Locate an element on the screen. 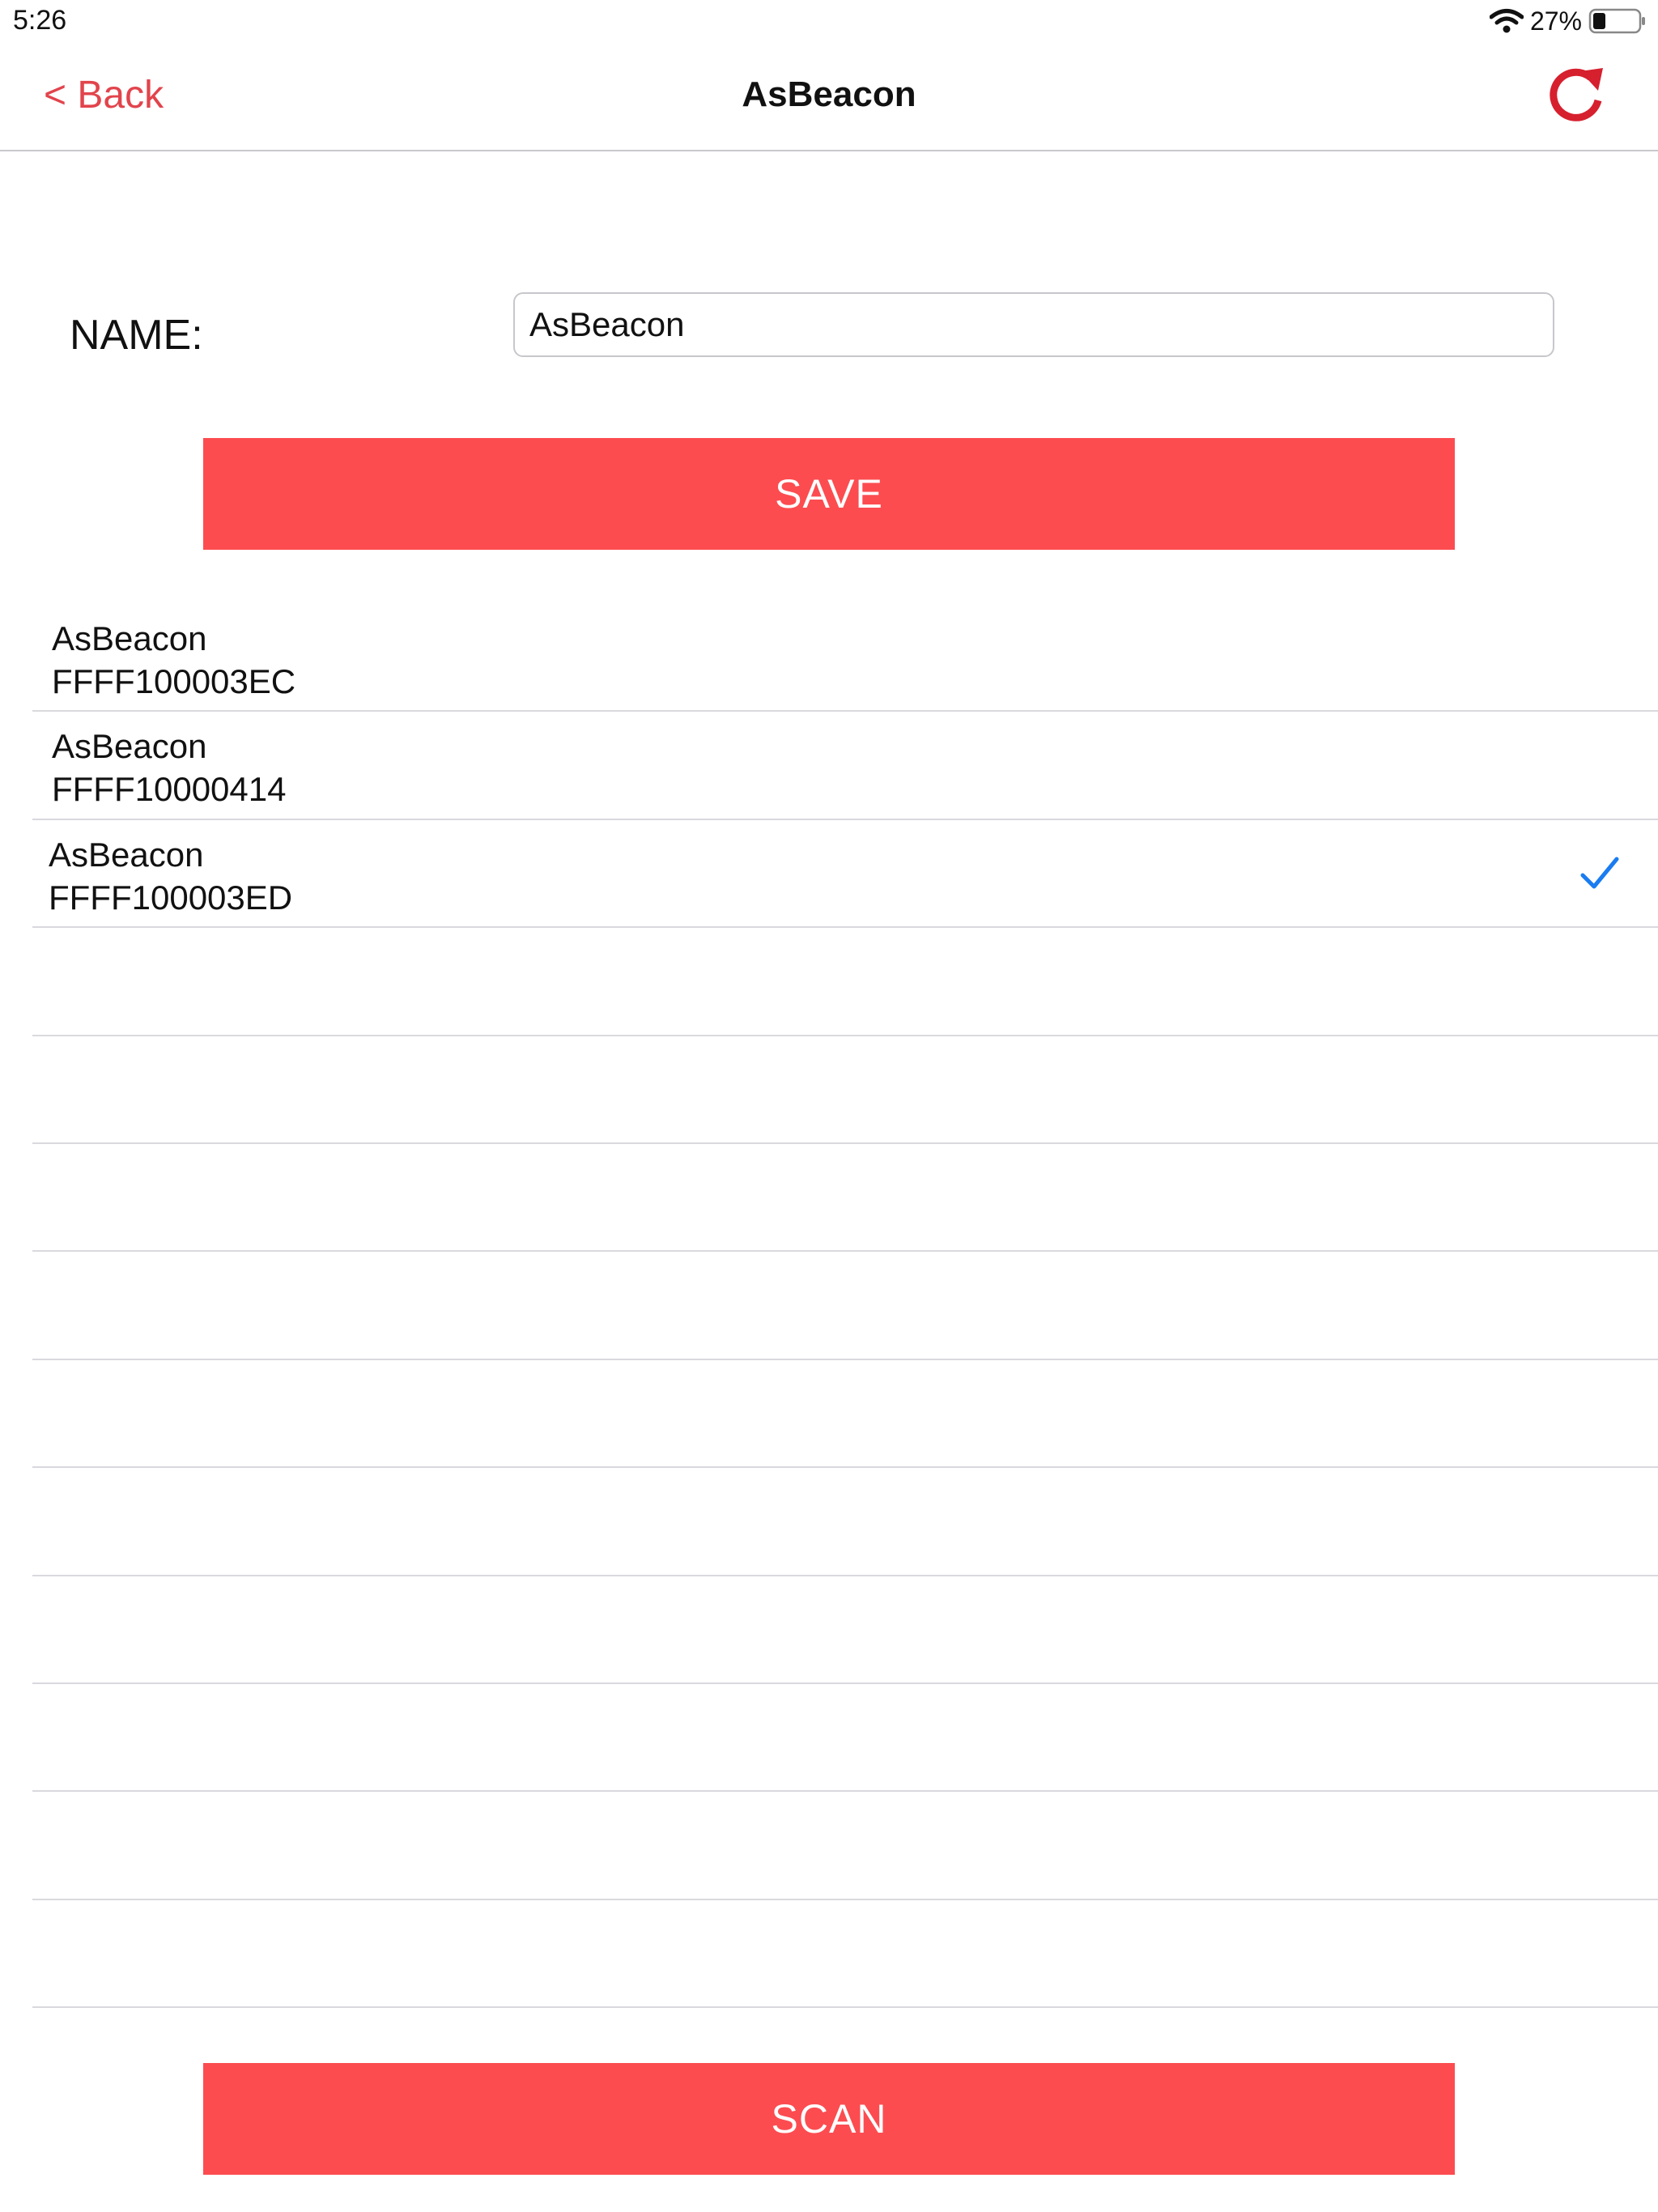  battery-icon is located at coordinates (1616, 21).